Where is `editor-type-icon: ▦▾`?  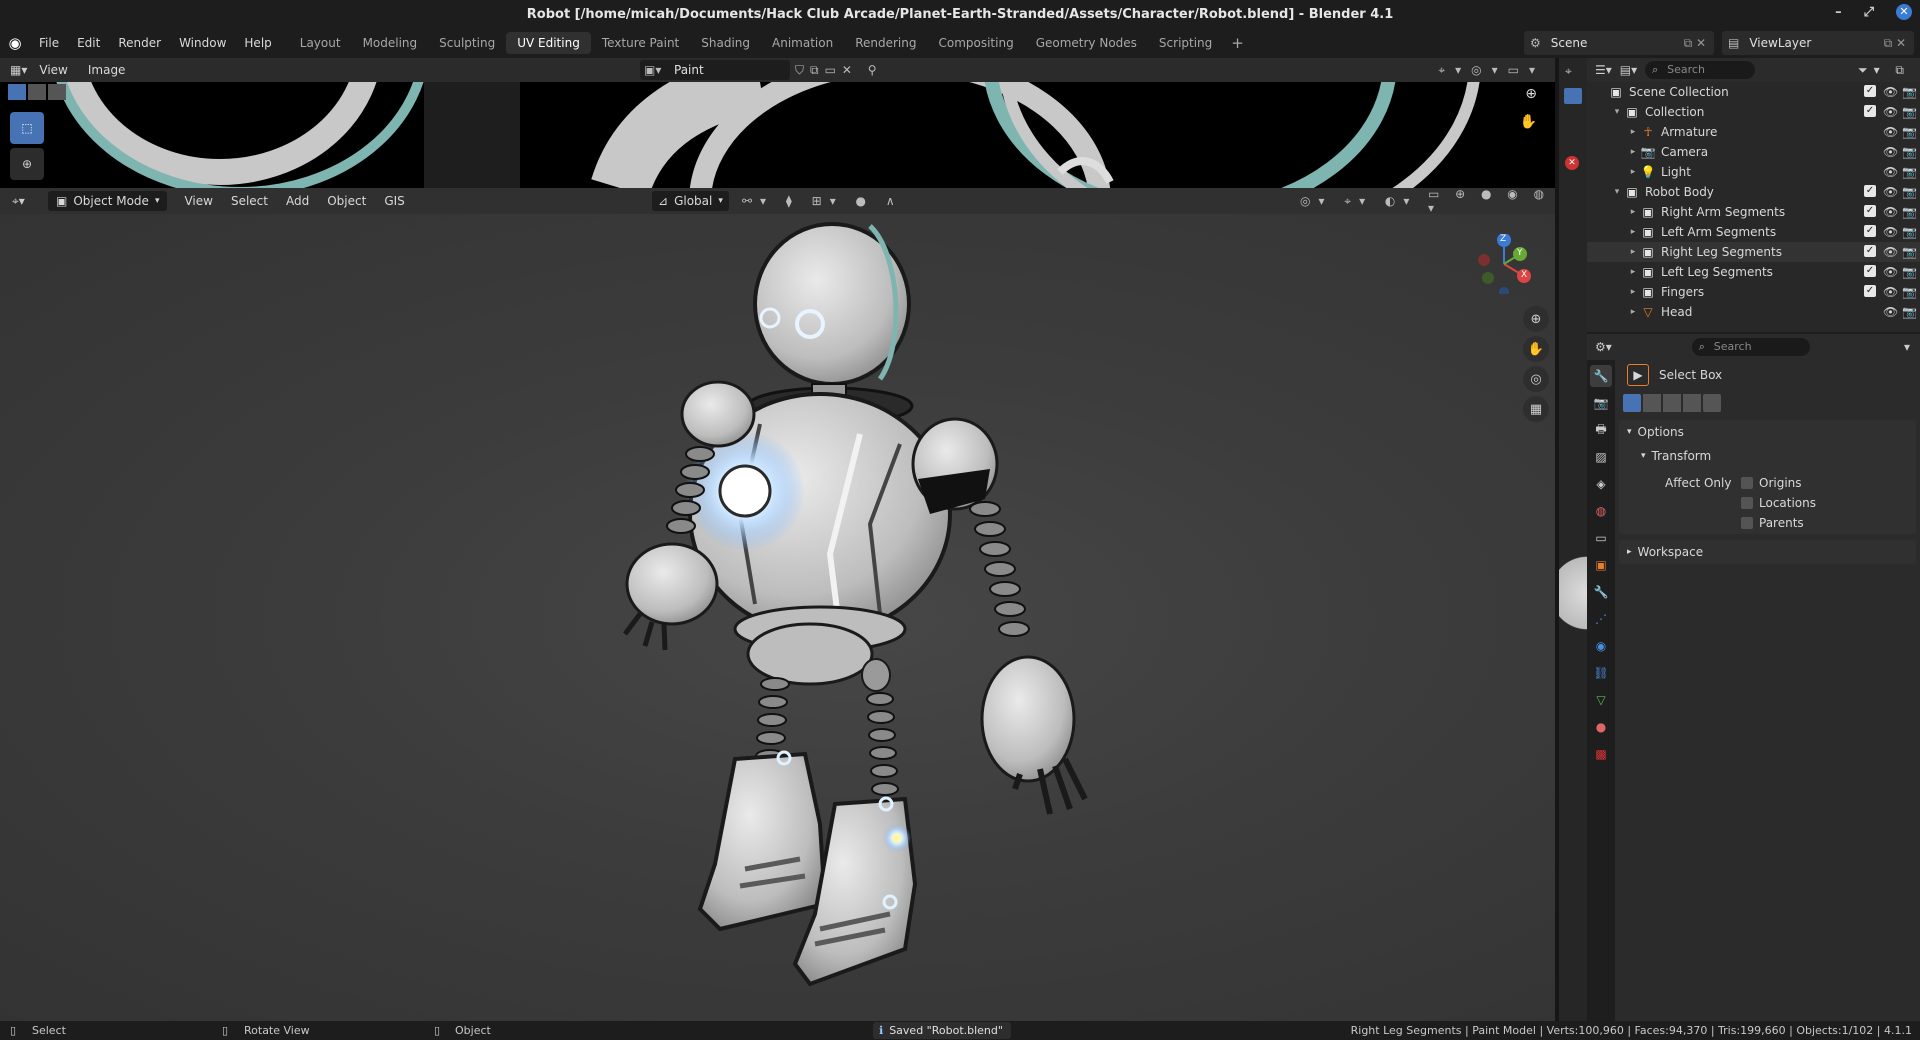
editor-type-icon: ▦▾ is located at coordinates (18, 70).